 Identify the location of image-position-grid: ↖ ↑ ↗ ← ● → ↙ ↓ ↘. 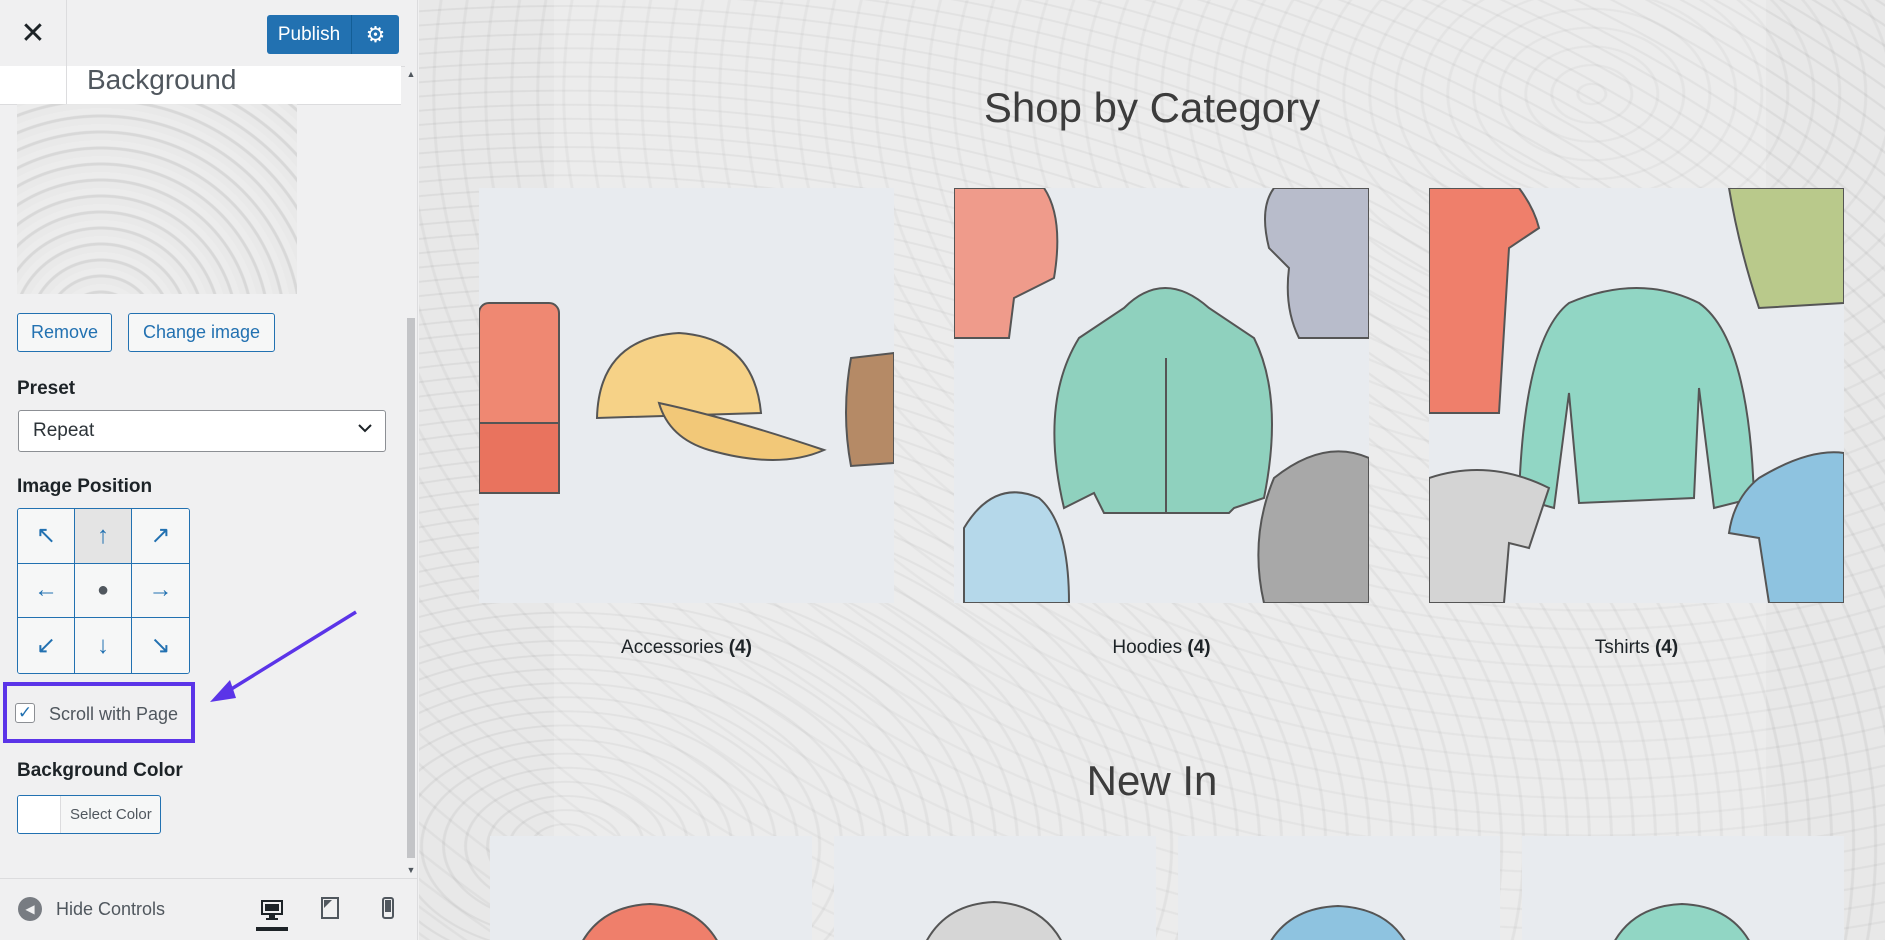
(103, 591).